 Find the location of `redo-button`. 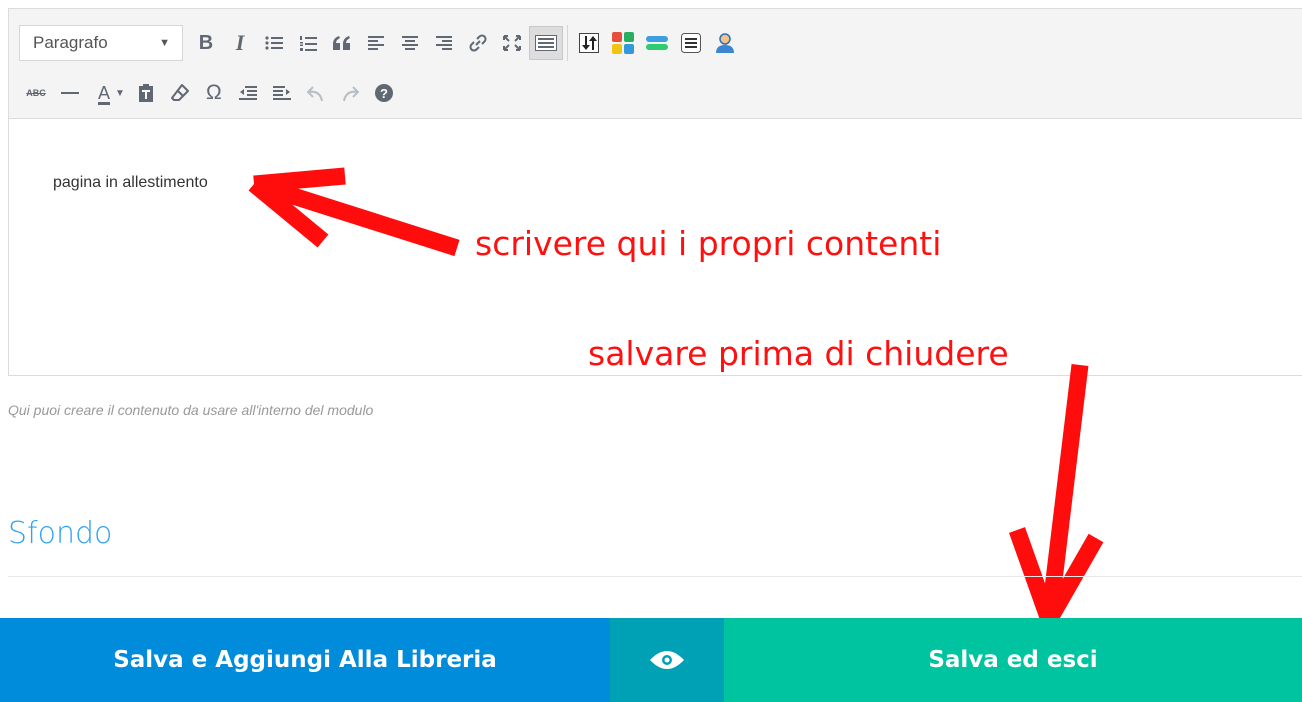

redo-button is located at coordinates (350, 93).